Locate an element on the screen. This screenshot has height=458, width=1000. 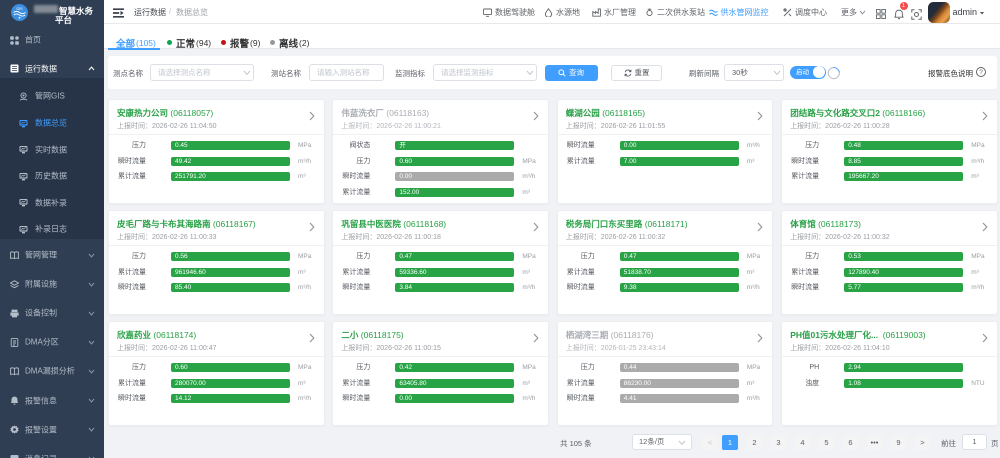
svg-text: GIS is located at coordinates (19, 9).